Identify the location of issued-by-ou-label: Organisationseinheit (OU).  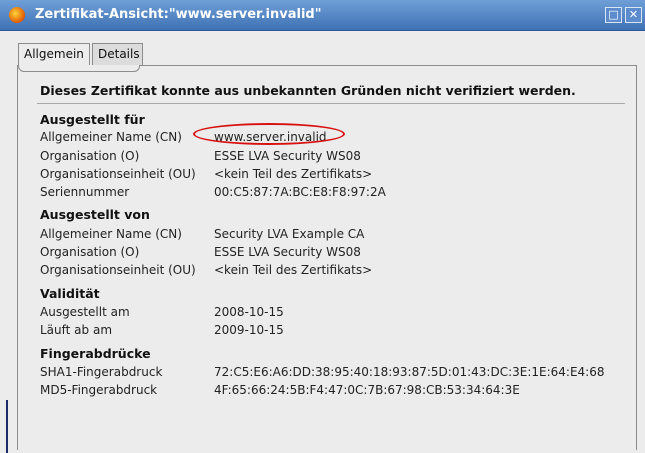
(118, 270).